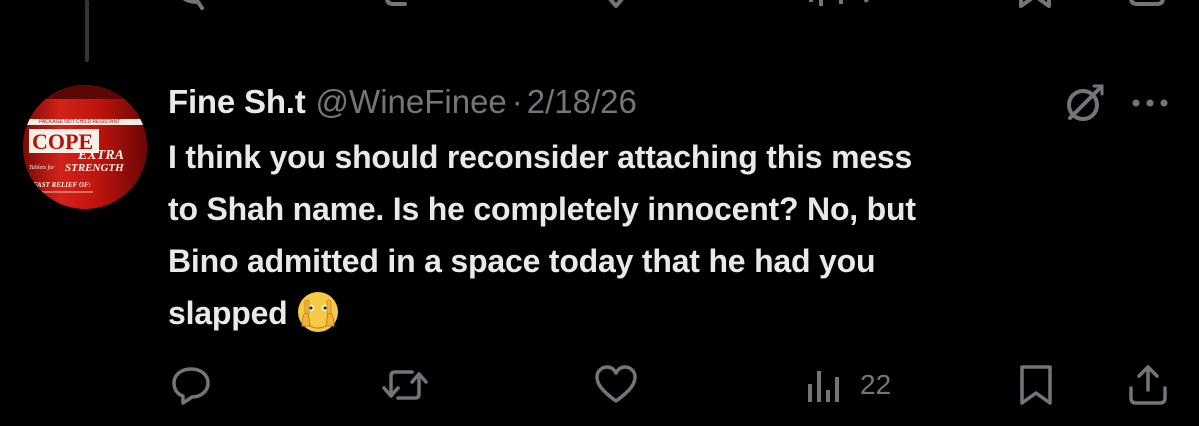  Describe the element at coordinates (847, 385) in the screenshot. I see `views-button: 22` at that location.